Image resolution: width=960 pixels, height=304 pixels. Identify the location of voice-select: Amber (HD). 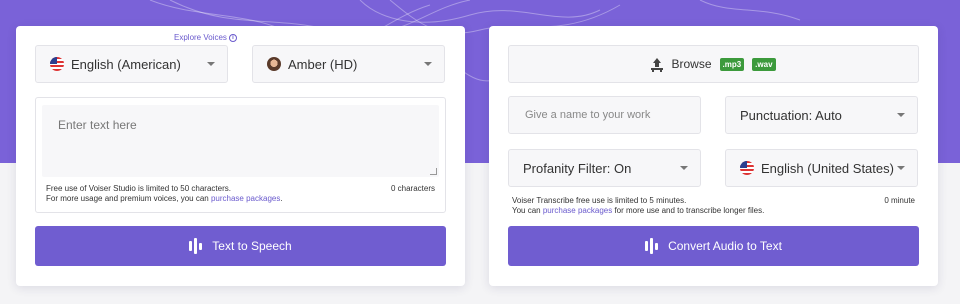
(348, 64).